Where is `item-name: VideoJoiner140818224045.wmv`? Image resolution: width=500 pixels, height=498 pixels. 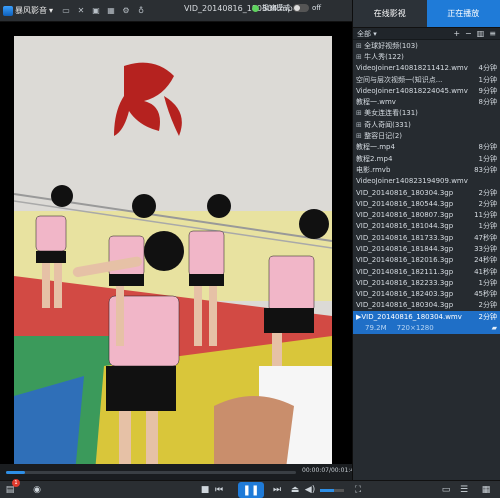
item-name: VideoJoiner140818224045.wmv is located at coordinates (412, 90).